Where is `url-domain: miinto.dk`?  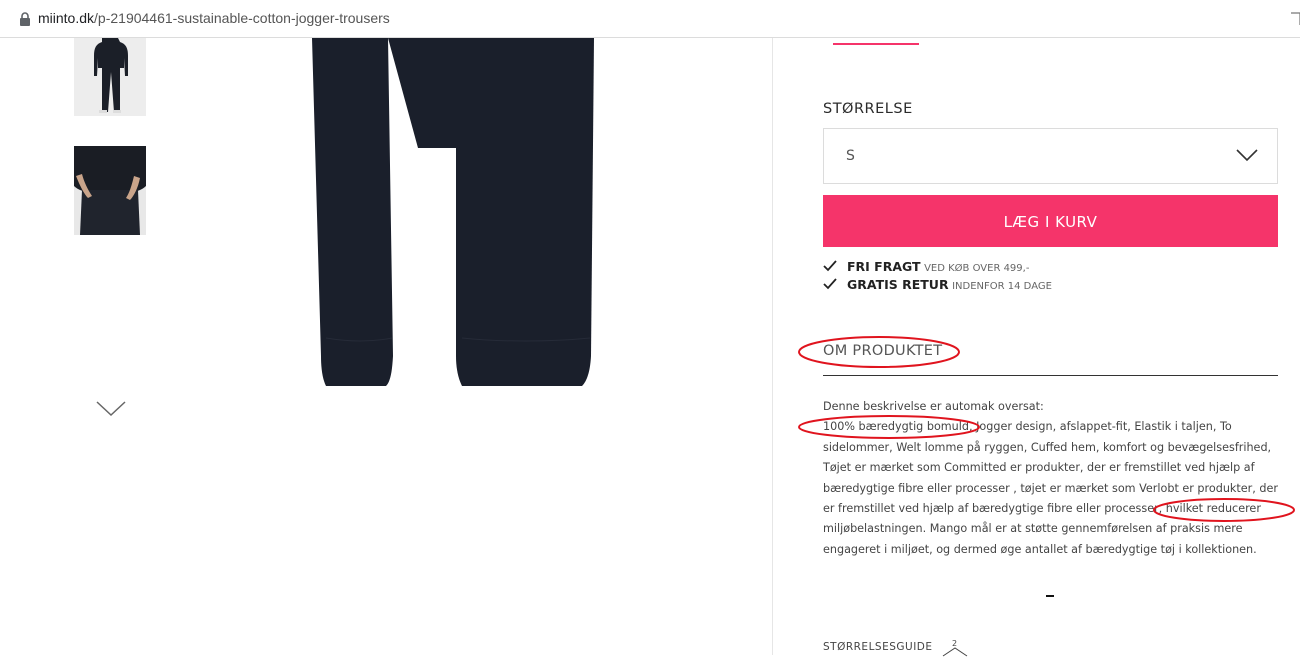 url-domain: miinto.dk is located at coordinates (66, 18).